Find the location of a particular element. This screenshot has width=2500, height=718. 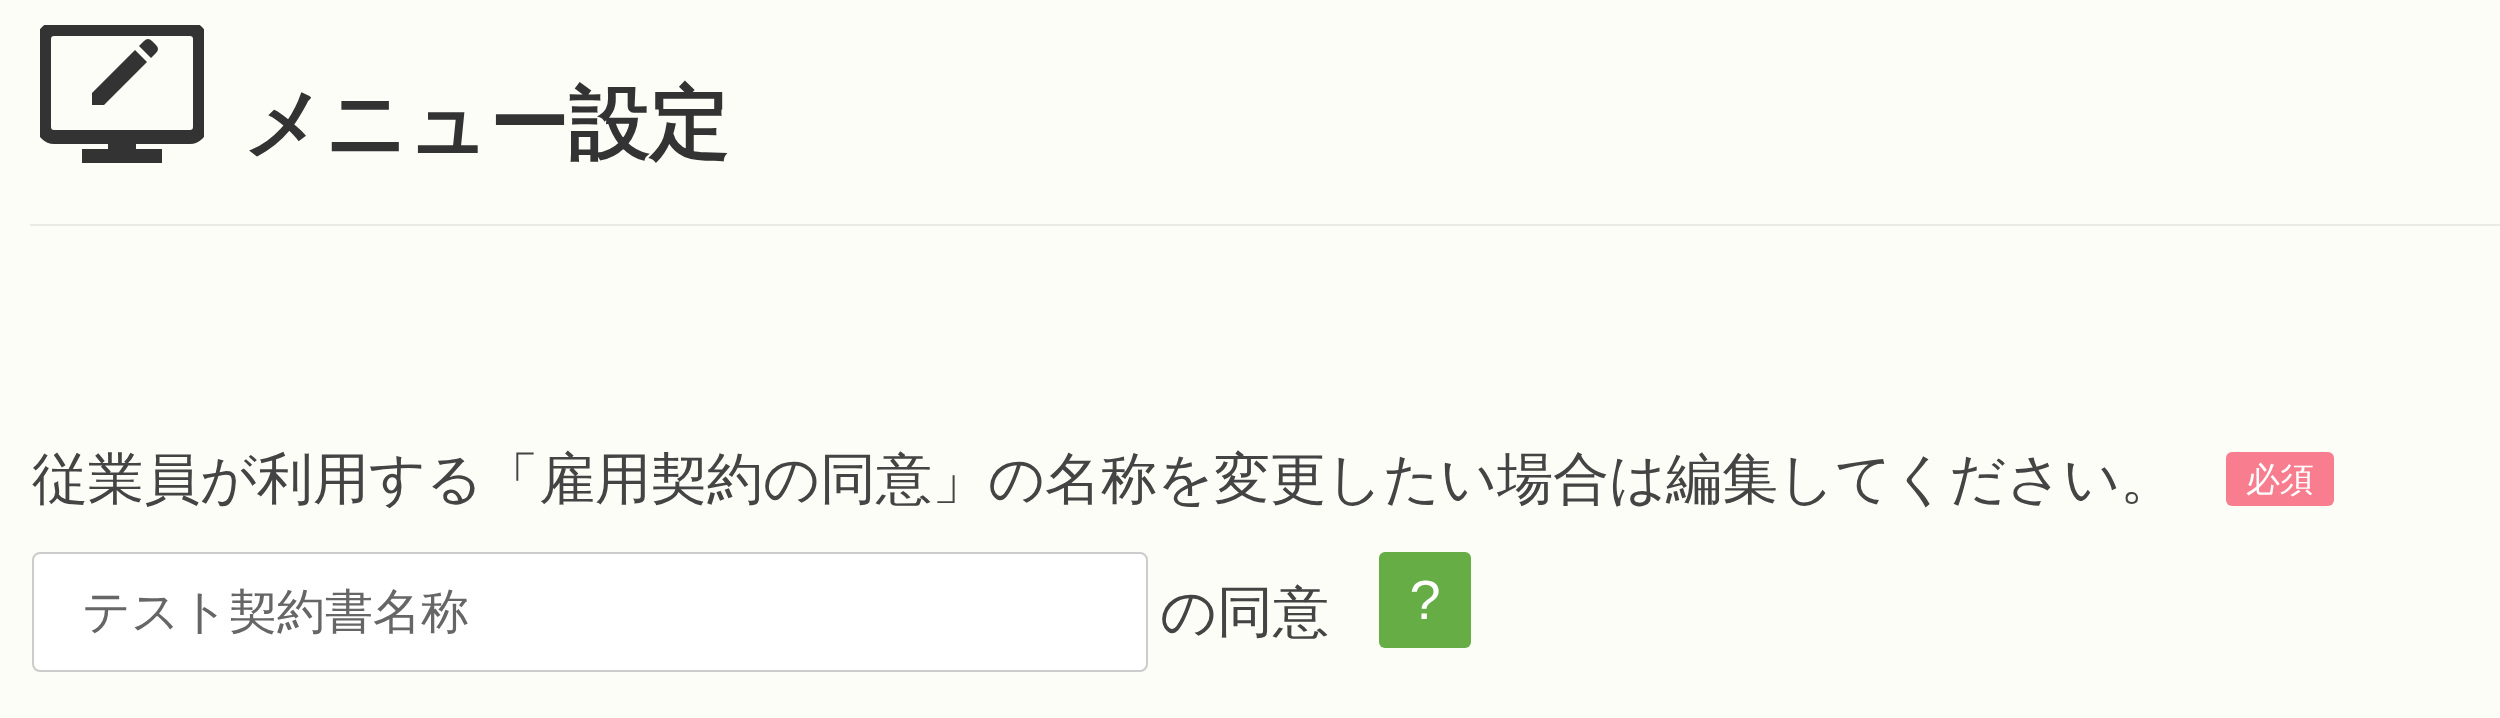

required-badge: 必須 is located at coordinates (2280, 479).